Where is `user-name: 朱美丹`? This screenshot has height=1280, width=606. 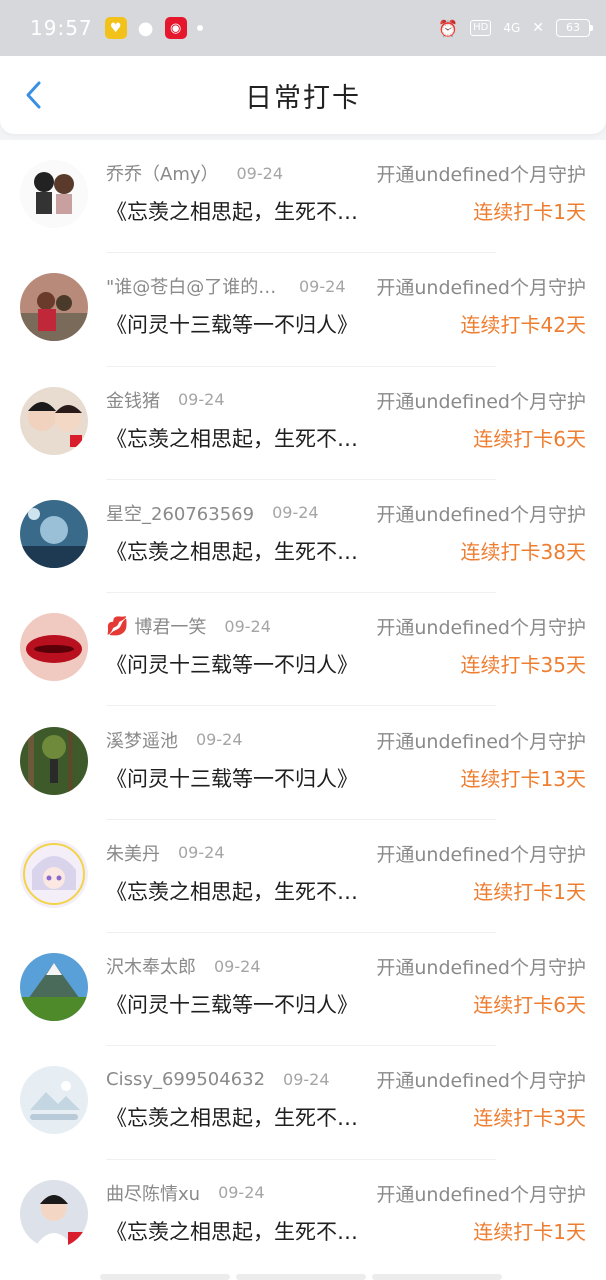 user-name: 朱美丹 is located at coordinates (133, 853).